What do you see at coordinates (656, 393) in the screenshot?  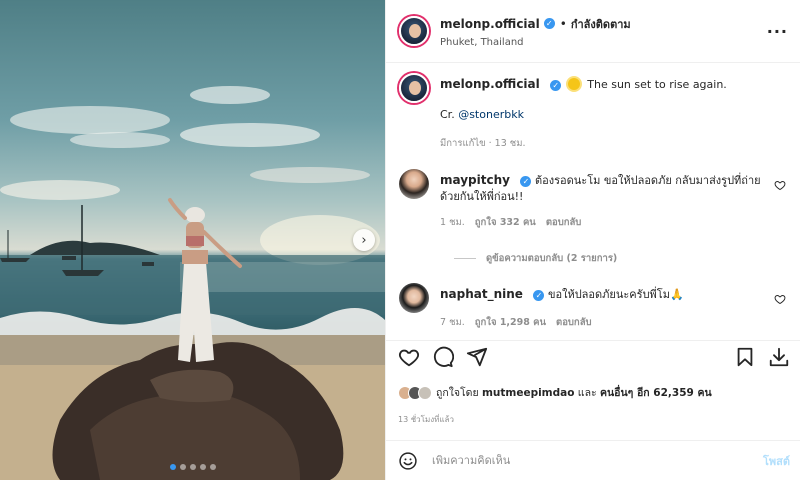 I see `liked-by-others: คนอื่นๆ อีก 62,359 คน` at bounding box center [656, 393].